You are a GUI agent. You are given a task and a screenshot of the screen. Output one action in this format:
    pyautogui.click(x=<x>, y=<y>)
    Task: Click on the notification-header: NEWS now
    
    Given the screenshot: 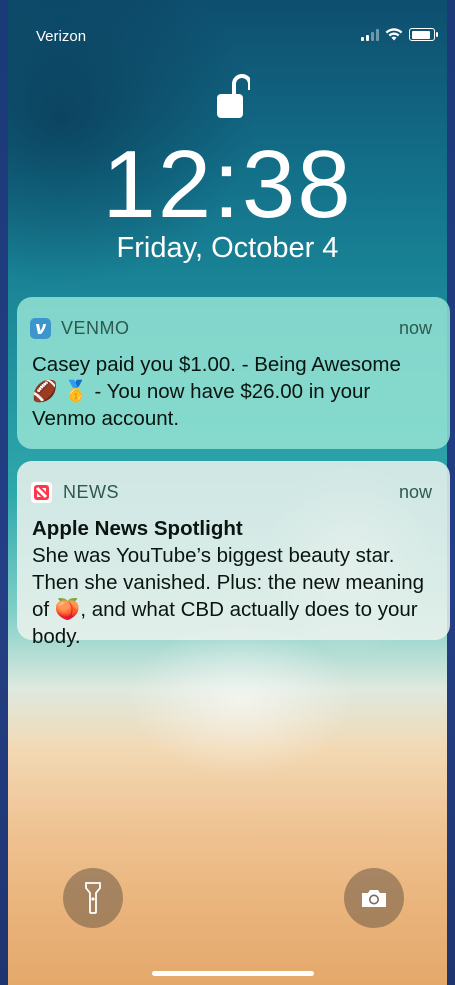 What is the action you would take?
    pyautogui.click(x=231, y=492)
    